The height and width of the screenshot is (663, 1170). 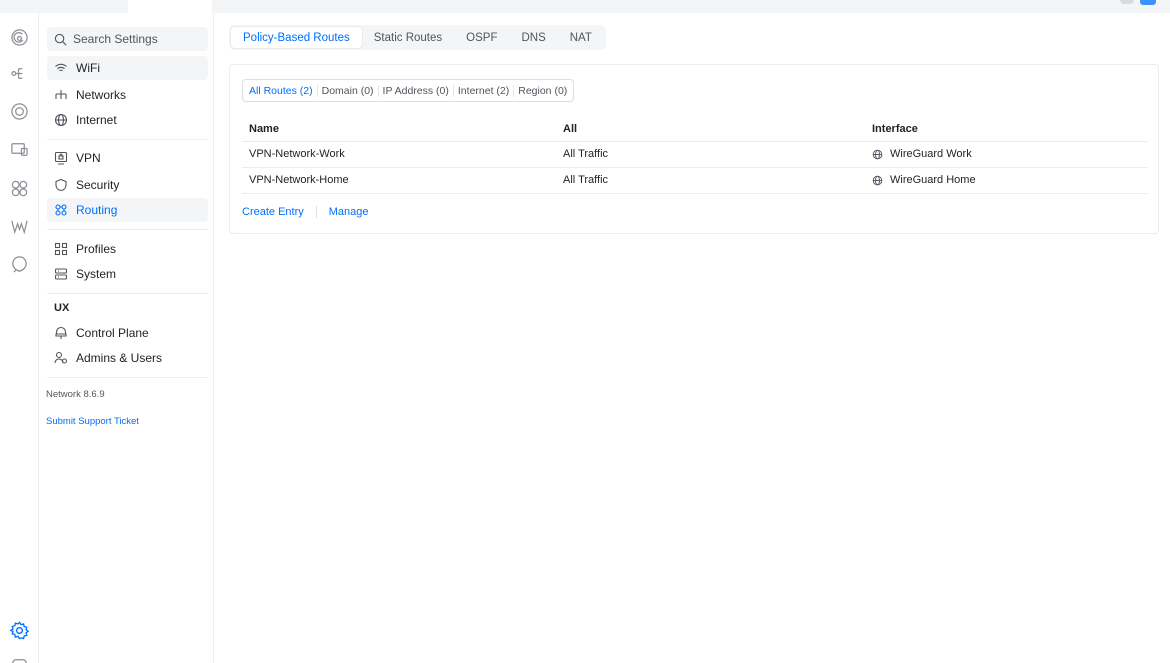 What do you see at coordinates (581, 37) in the screenshot?
I see `tab-nat: NAT` at bounding box center [581, 37].